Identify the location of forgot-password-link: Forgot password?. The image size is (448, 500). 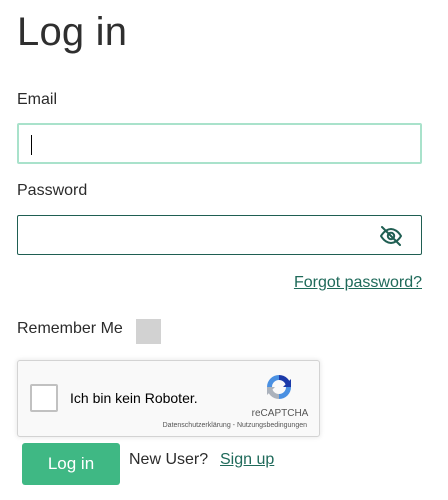
(358, 283).